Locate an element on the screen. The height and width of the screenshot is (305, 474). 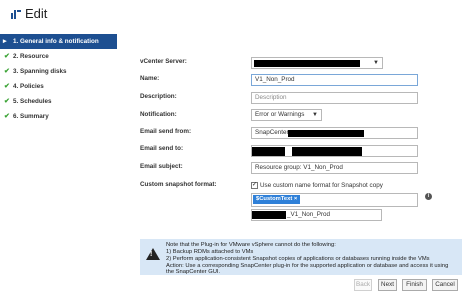
step-label: 3. Spanning disks is located at coordinates (40, 71).